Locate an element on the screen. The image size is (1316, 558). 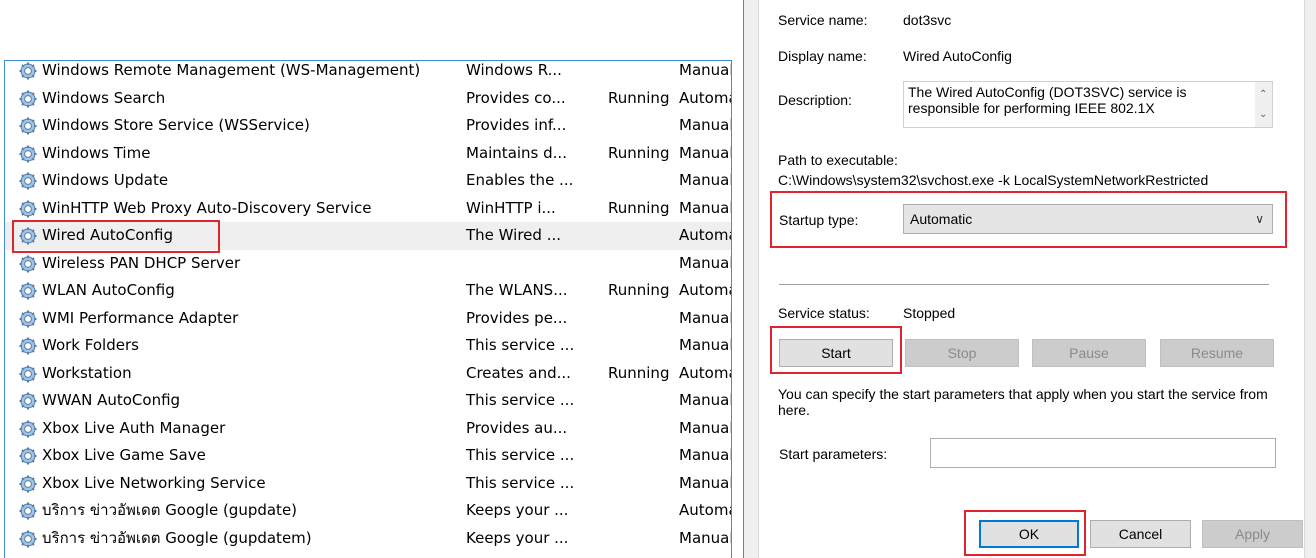
service-row: Wired AutoConfig The Wired ... Automatic is located at coordinates (368, 236).